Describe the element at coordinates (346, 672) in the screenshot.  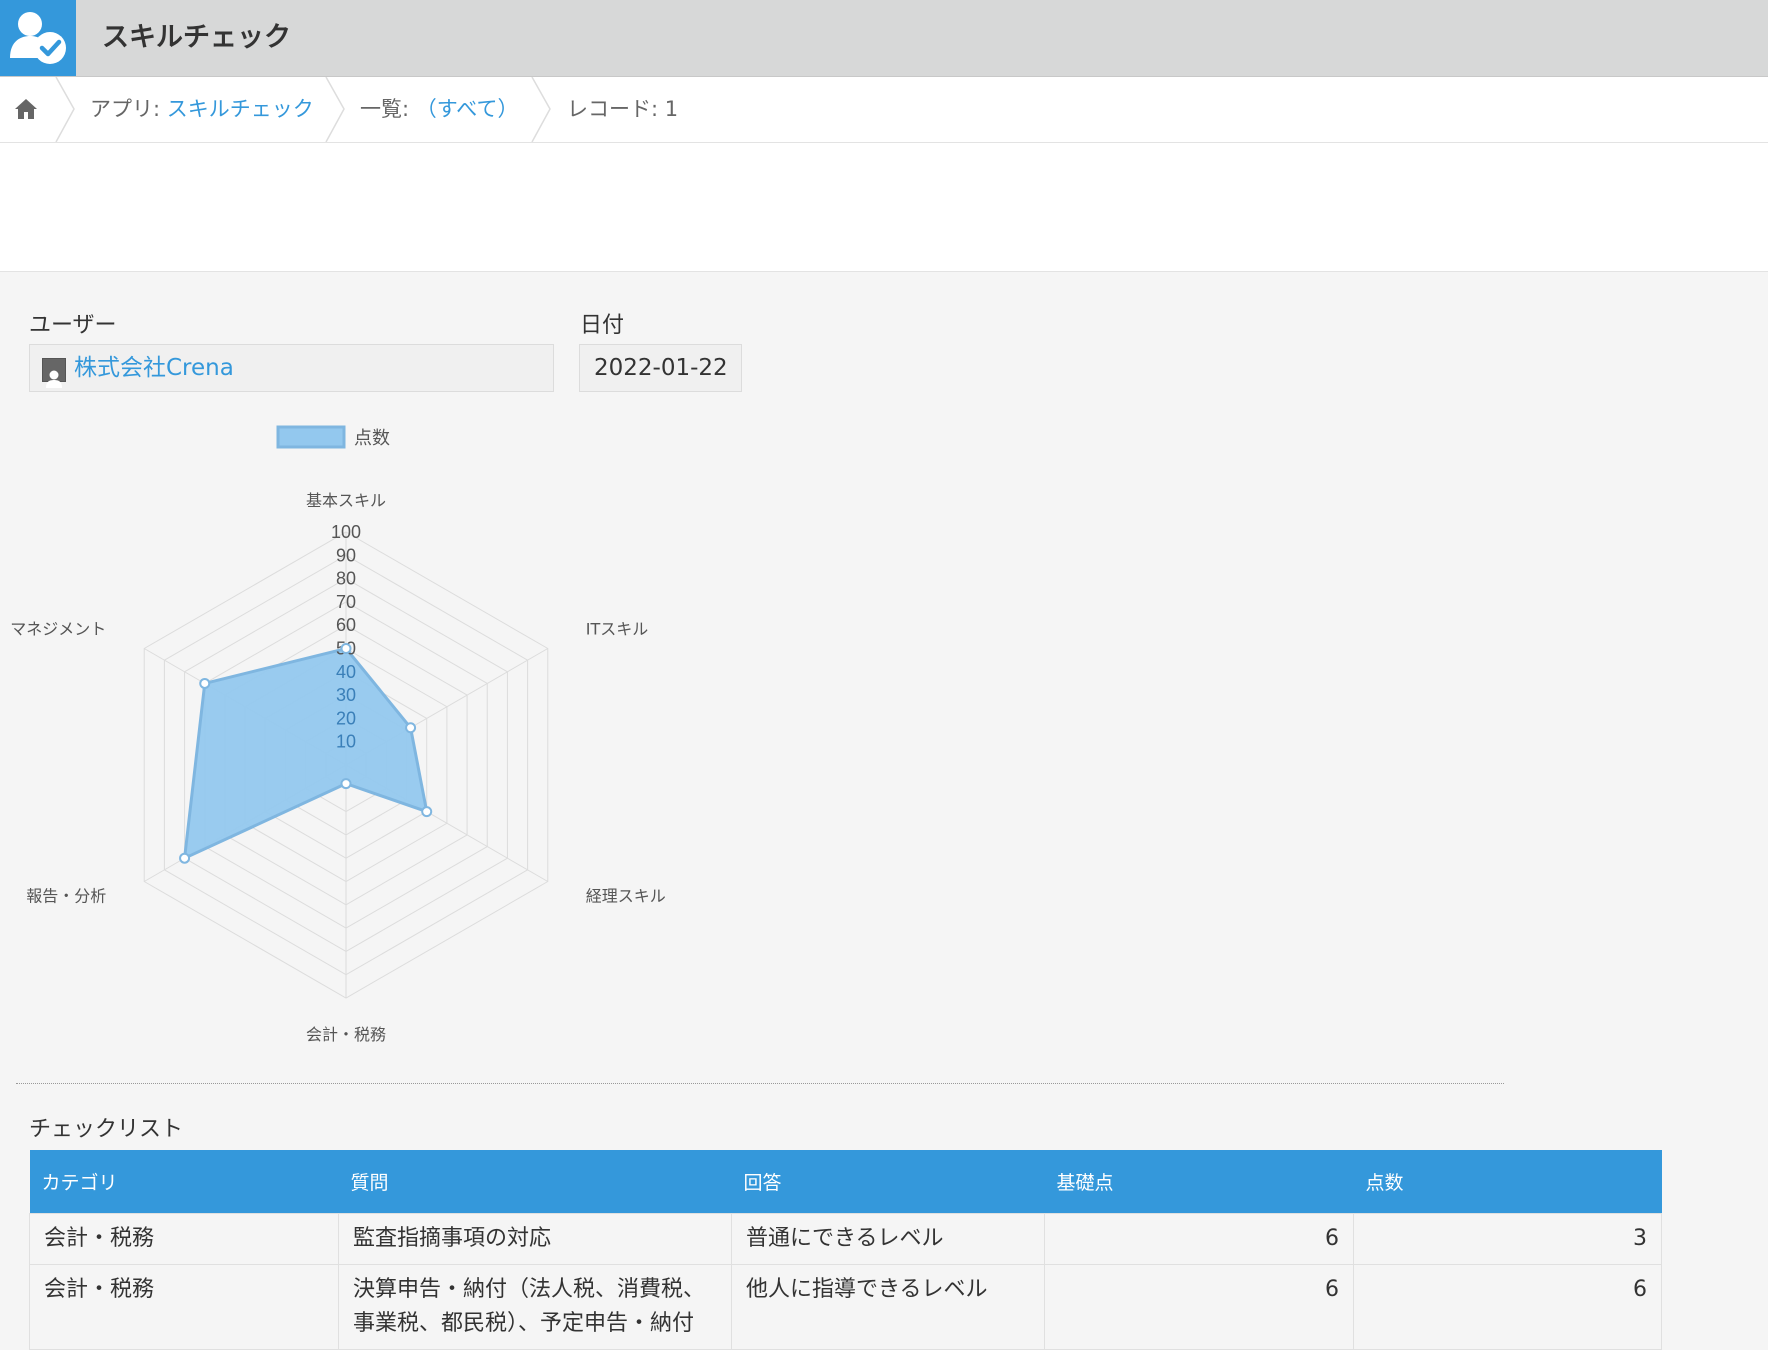
I see `radar-tick-label: 40` at that location.